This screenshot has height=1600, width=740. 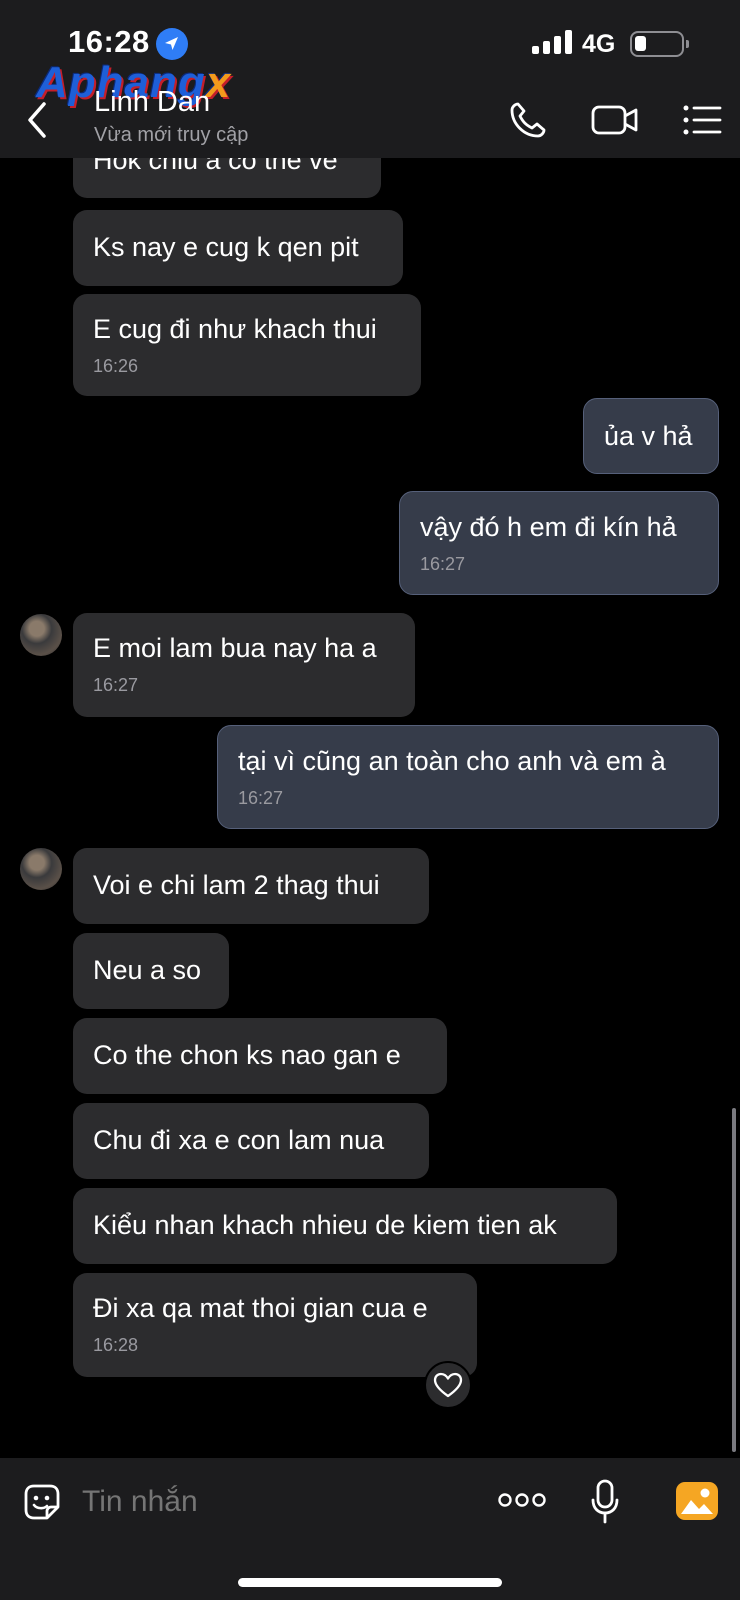 I want to click on video-camera-icon, so click(x=614, y=120).